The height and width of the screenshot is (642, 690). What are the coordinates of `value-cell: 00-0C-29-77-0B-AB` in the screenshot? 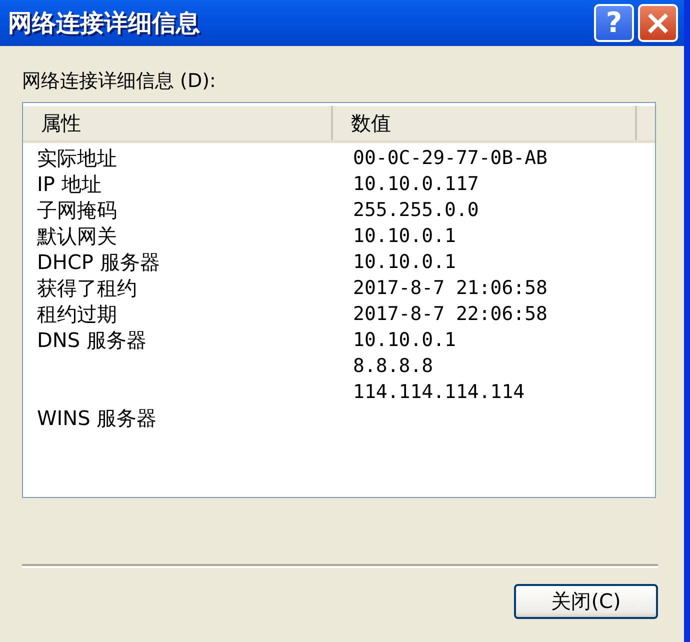 It's located at (450, 158).